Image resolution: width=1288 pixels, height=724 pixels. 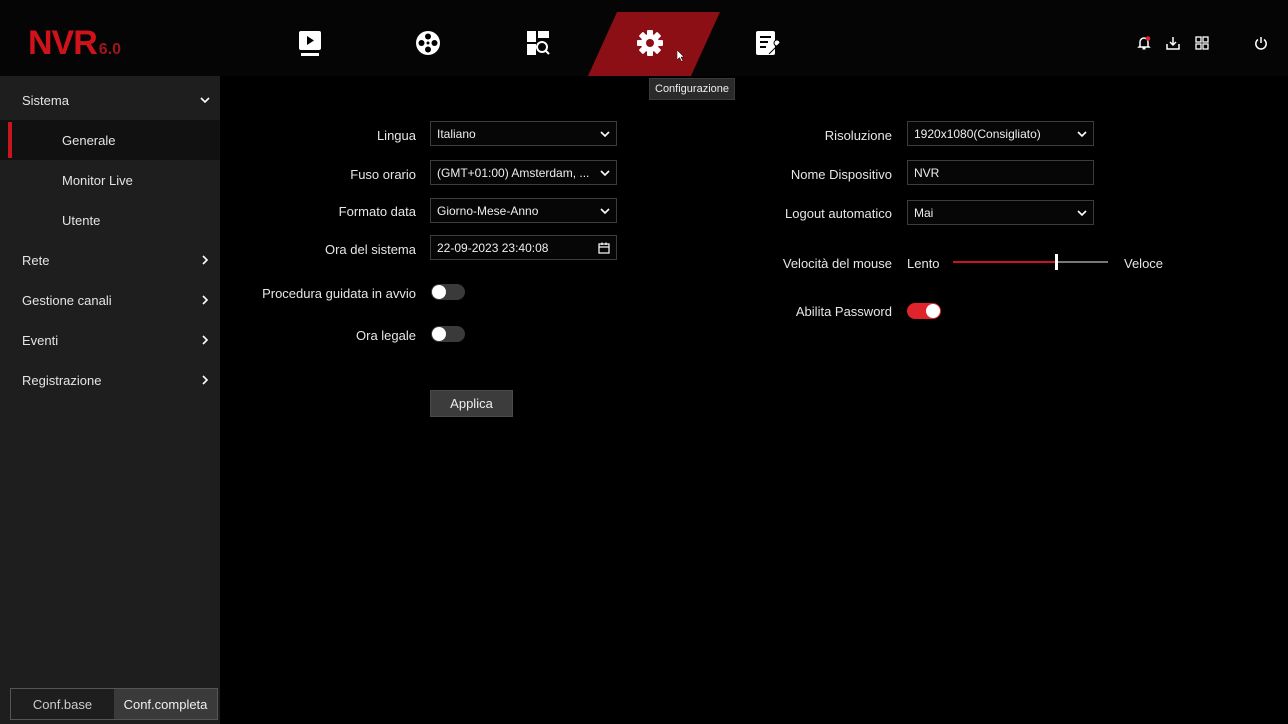 I want to click on reel-icon, so click(x=428, y=43).